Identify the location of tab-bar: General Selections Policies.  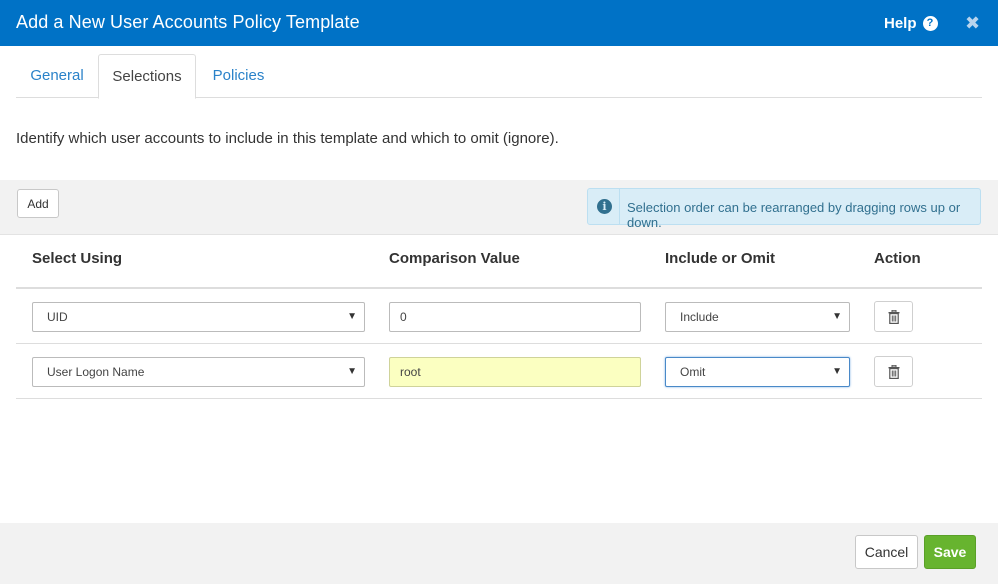
(499, 76).